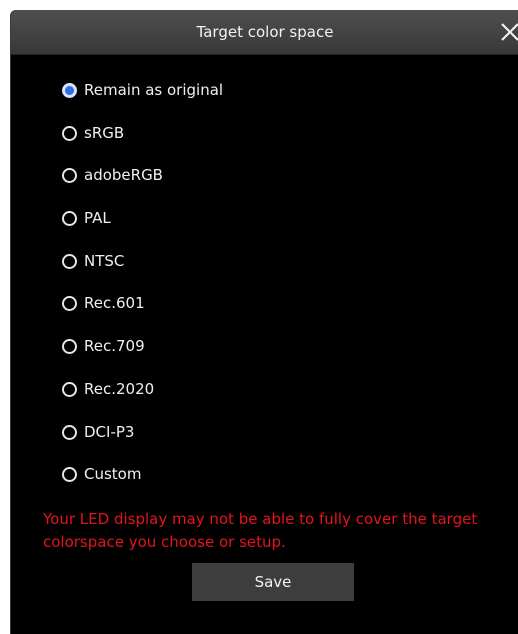  Describe the element at coordinates (212, 311) in the screenshot. I see `option-rec601: Rec.601` at that location.